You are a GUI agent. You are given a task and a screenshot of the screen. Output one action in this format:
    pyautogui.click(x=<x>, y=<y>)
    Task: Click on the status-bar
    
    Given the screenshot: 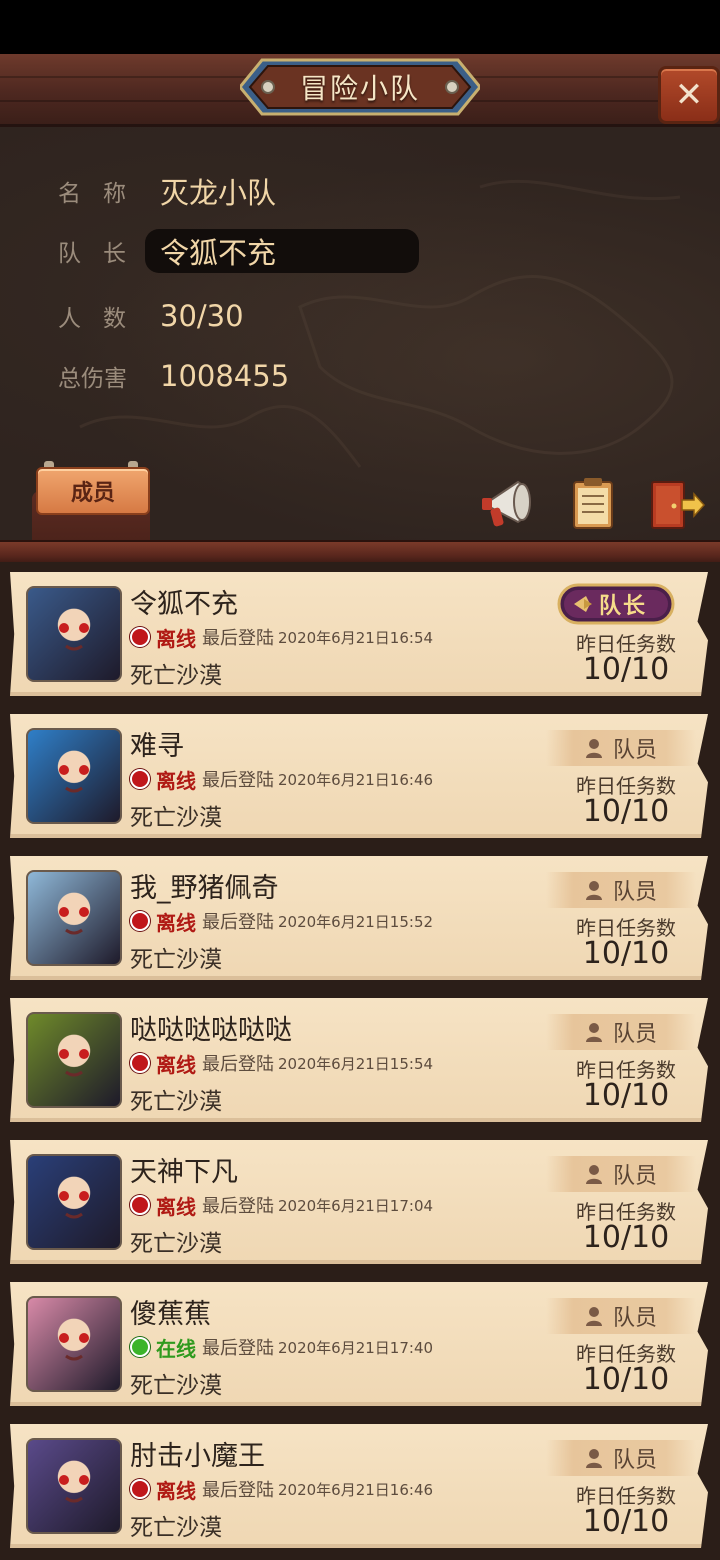 What is the action you would take?
    pyautogui.click(x=360, y=27)
    